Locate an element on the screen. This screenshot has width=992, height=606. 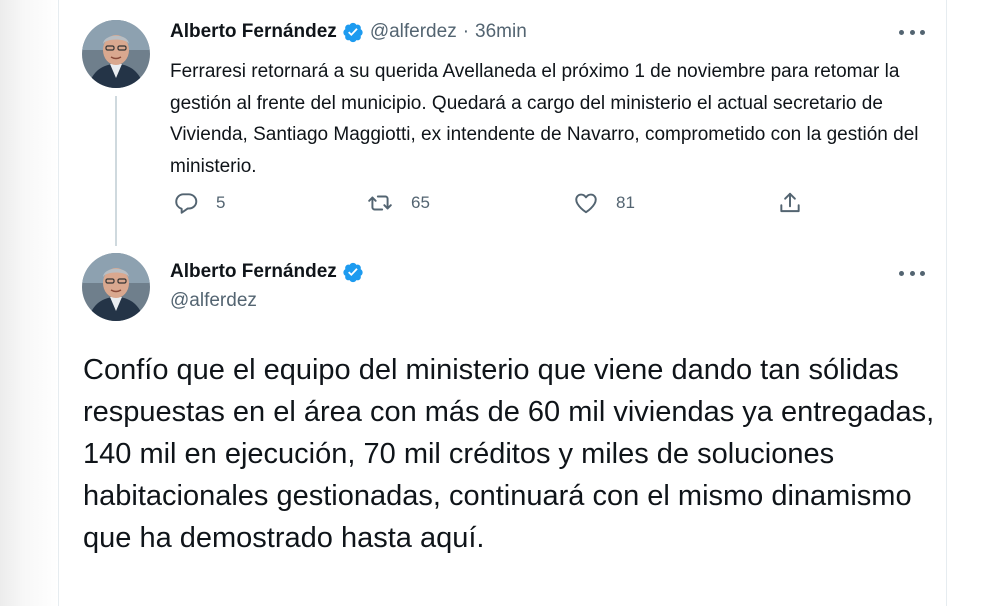
retweet-count: 65 is located at coordinates (420, 202).